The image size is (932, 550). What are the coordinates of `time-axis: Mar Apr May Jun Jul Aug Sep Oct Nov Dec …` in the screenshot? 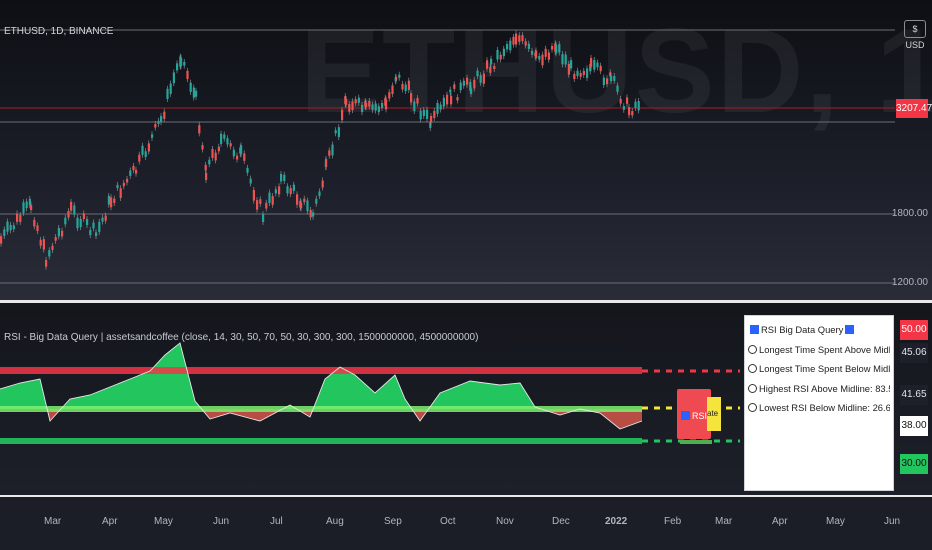 It's located at (466, 523).